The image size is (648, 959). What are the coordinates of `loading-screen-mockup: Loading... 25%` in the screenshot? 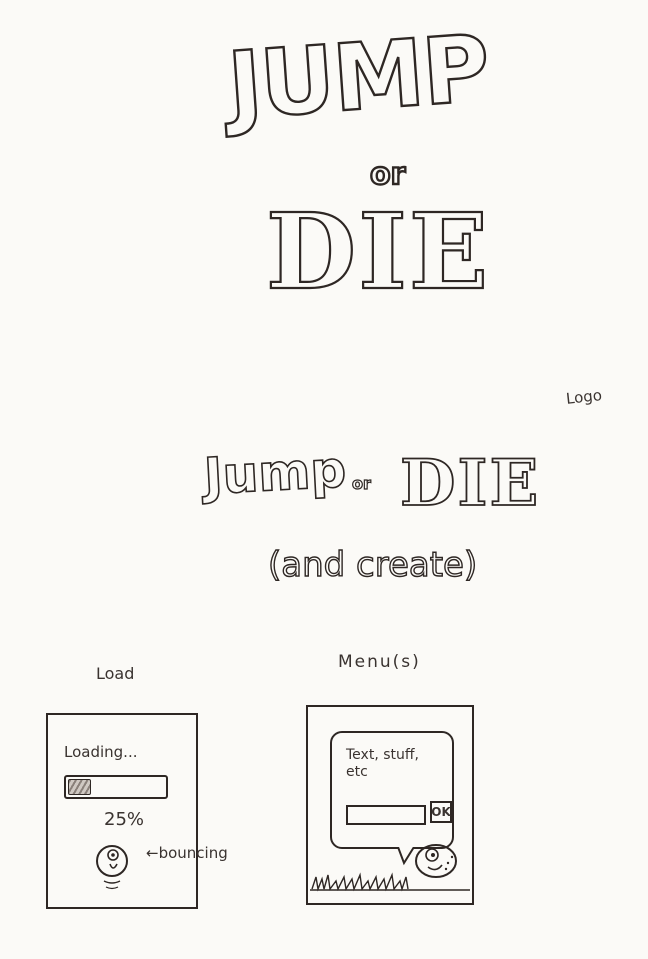 It's located at (122, 811).